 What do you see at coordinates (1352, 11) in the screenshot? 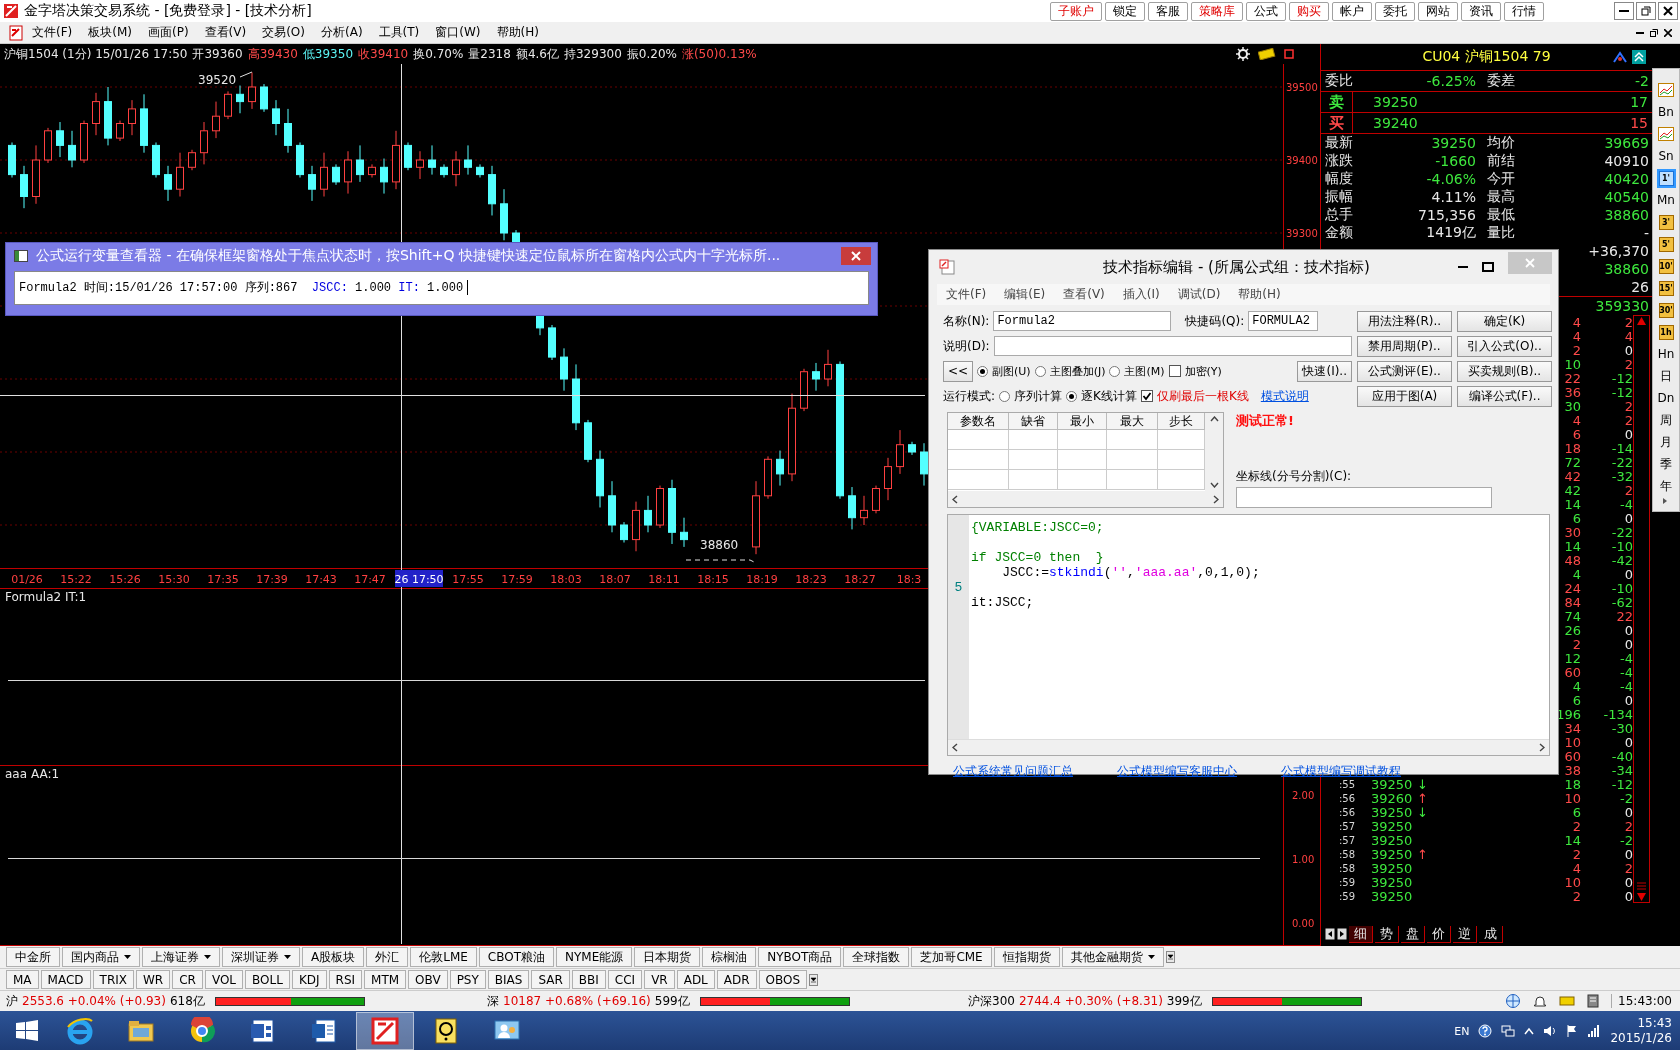
I see `toolbar-button: 帐户` at bounding box center [1352, 11].